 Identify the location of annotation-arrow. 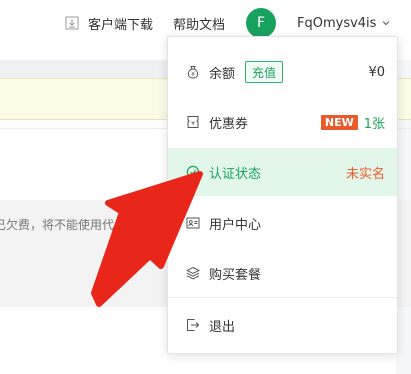
(147, 239).